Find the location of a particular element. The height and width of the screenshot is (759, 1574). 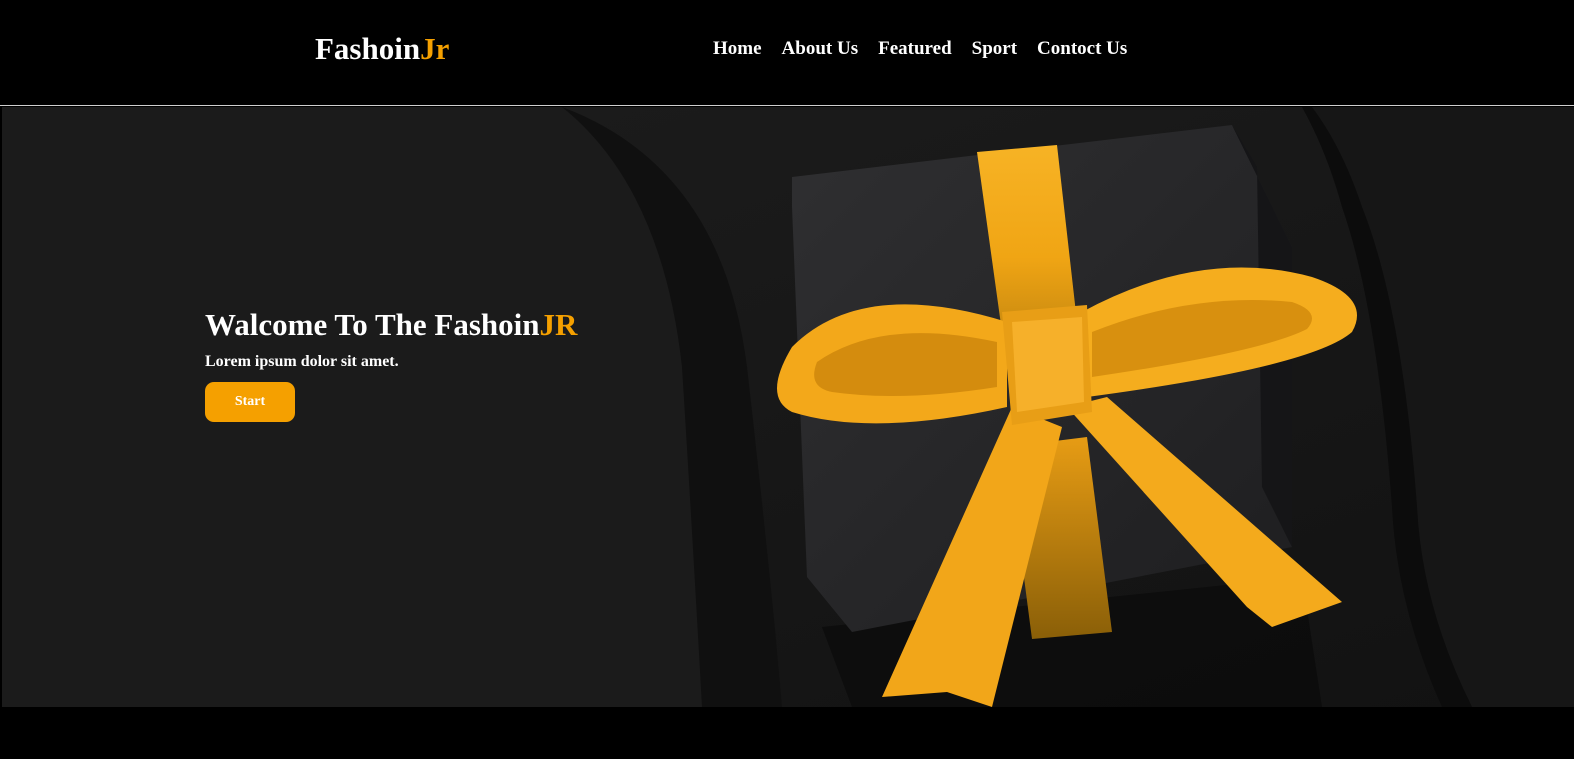

hero-title-main: Walcome To The Fashoin is located at coordinates (372, 324).